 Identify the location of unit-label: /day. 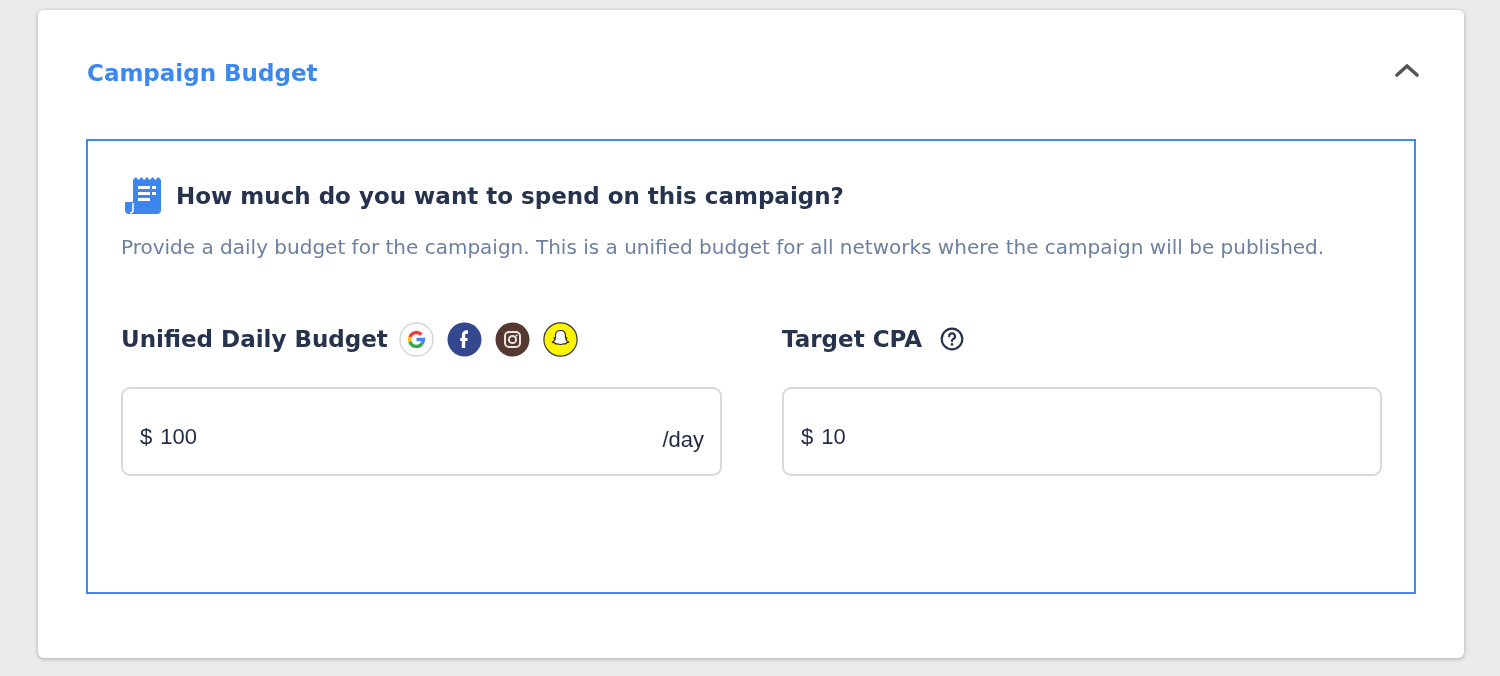
(683, 439).